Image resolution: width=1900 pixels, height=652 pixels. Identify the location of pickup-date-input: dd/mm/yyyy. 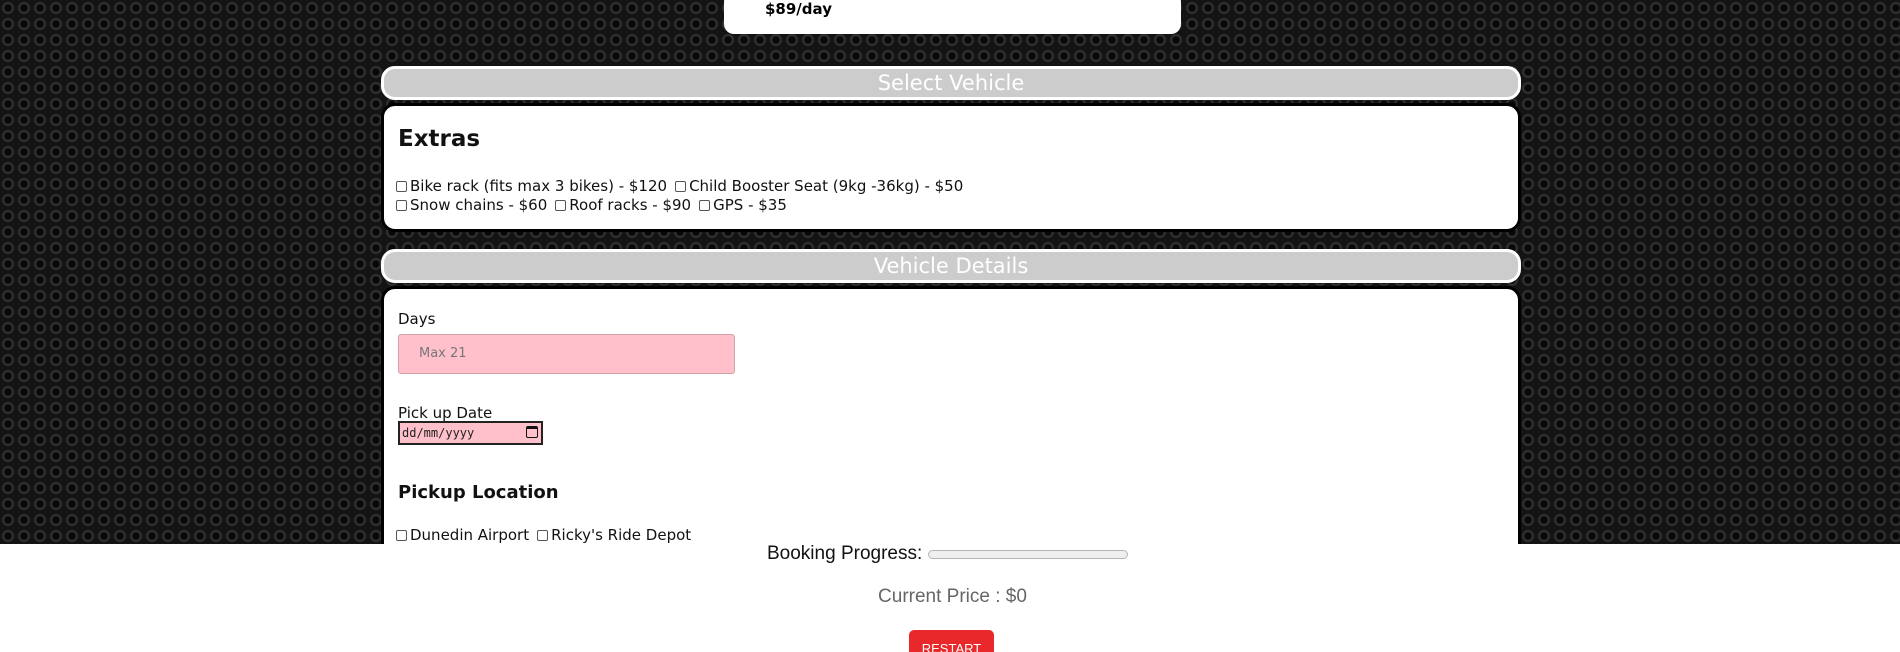
(470, 433).